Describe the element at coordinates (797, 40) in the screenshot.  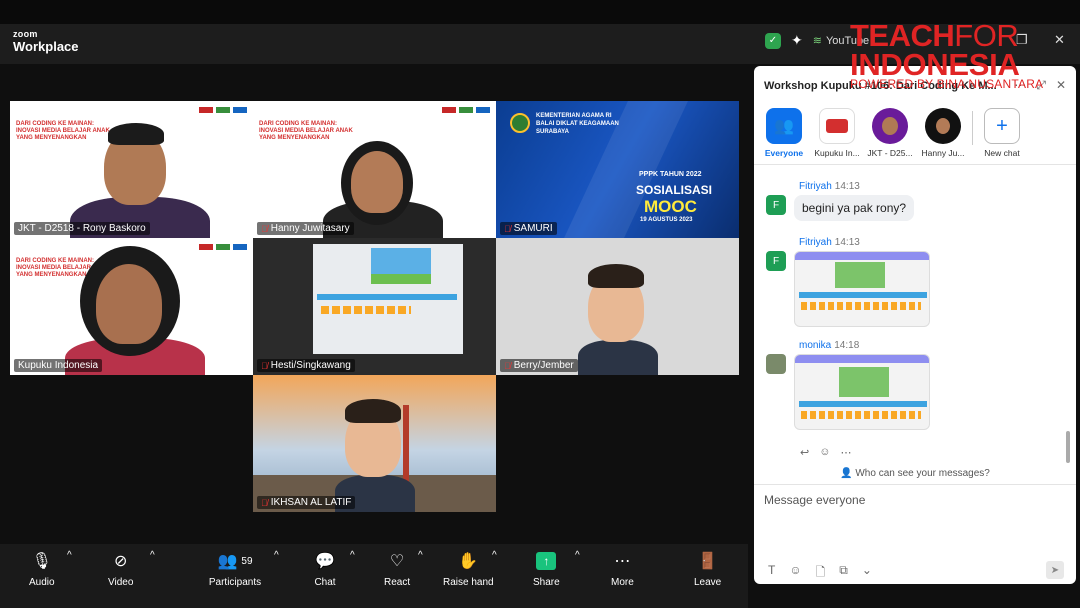
I see `ai-companion-icon: ✦` at that location.